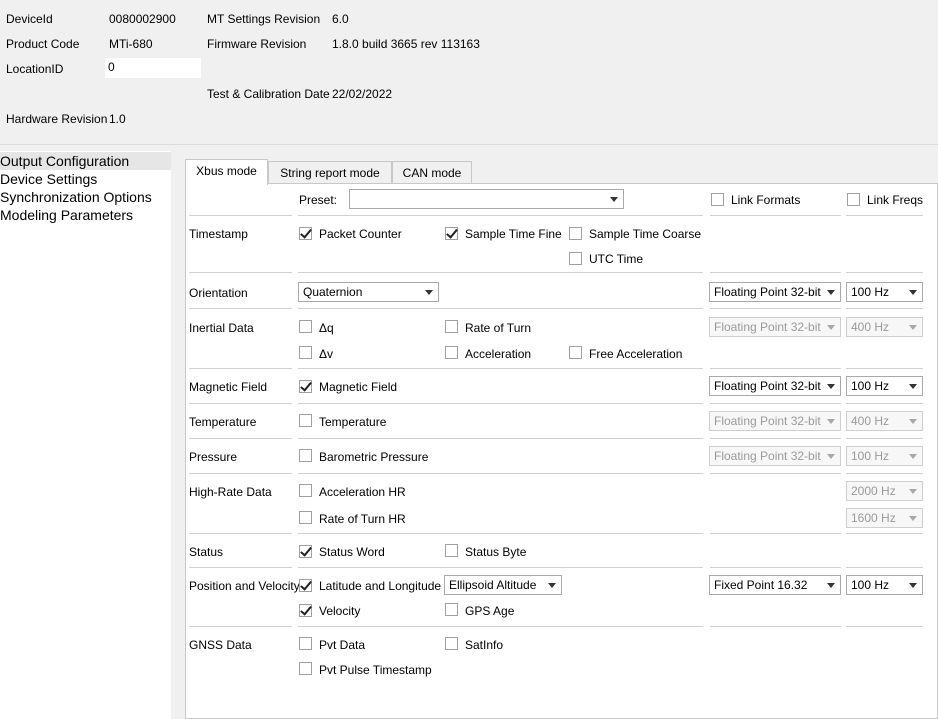  I want to click on pvt-data-label: Pvt Data, so click(342, 645).